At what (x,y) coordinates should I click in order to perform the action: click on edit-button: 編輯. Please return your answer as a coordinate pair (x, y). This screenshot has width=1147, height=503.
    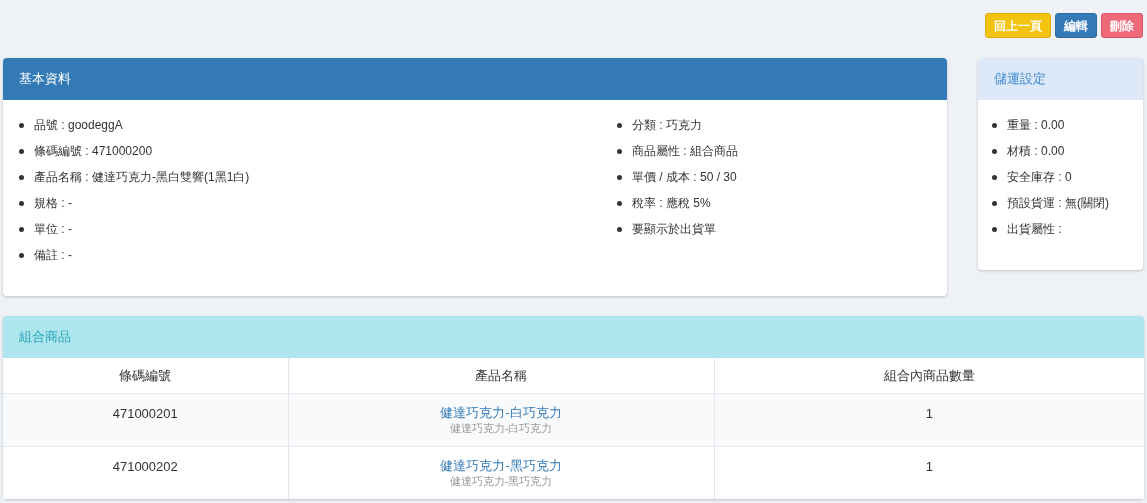
    Looking at the image, I should click on (1076, 25).